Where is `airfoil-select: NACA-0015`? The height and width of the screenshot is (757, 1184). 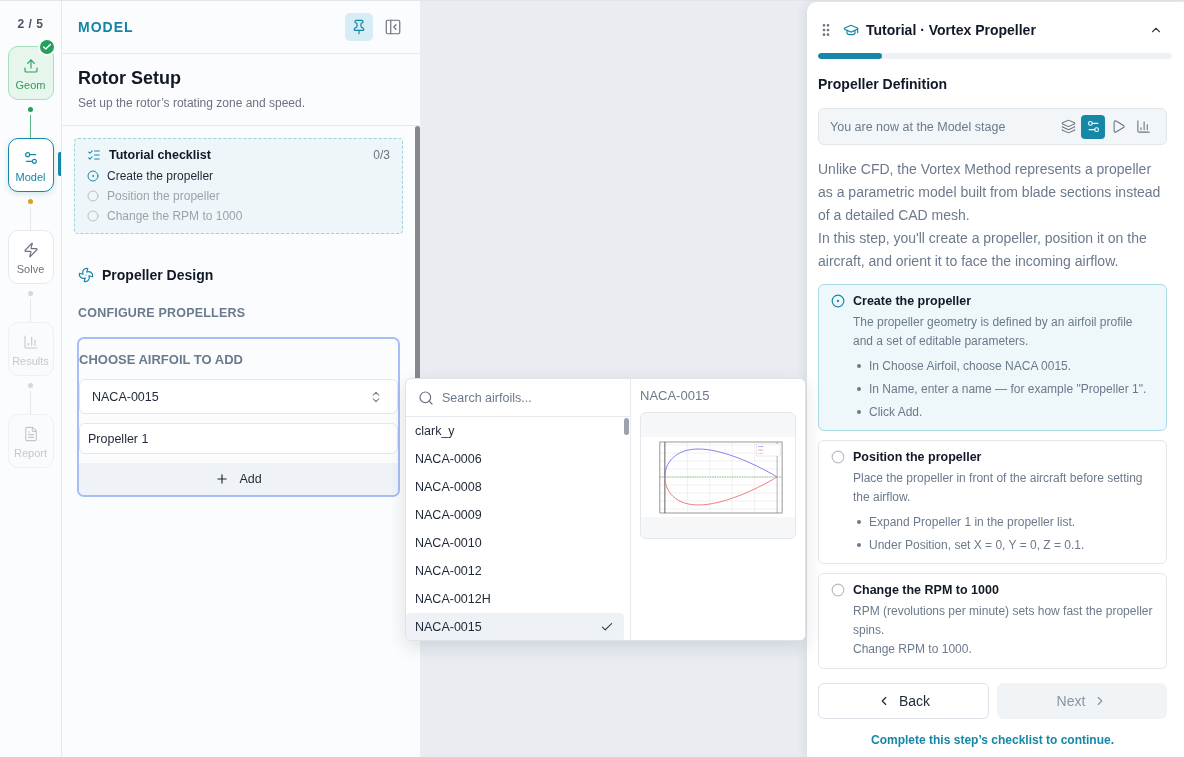 airfoil-select: NACA-0015 is located at coordinates (238, 396).